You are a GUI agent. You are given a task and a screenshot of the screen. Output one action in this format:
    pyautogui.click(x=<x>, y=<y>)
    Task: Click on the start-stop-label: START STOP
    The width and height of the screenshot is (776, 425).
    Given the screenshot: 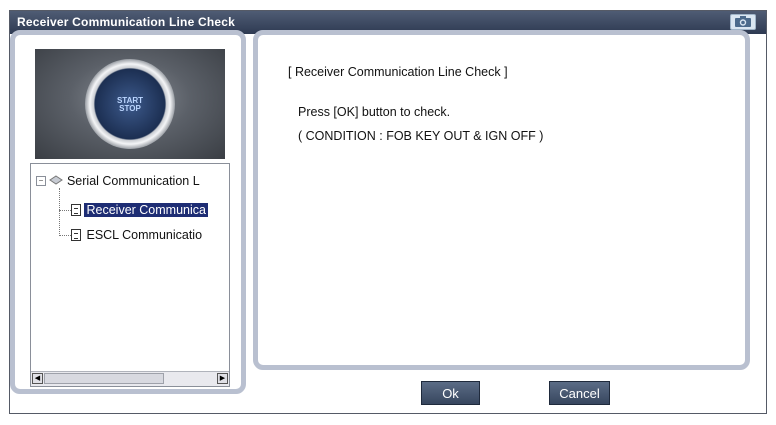 What is the action you would take?
    pyautogui.click(x=130, y=104)
    